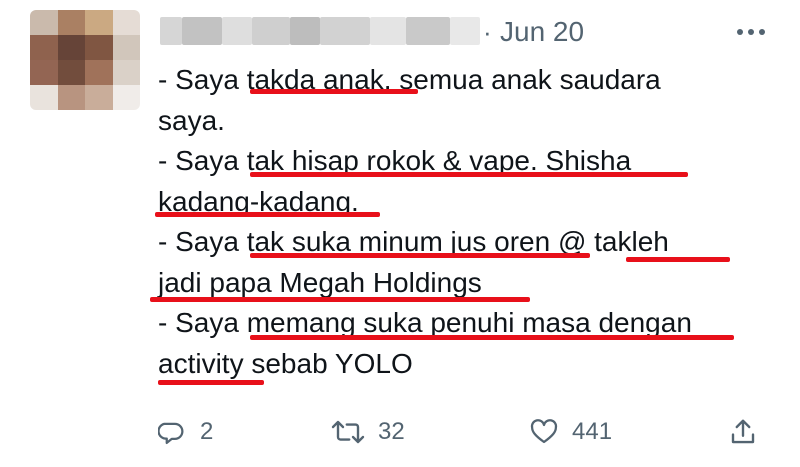  Describe the element at coordinates (320, 31) in the screenshot. I see `username-blurred` at that location.